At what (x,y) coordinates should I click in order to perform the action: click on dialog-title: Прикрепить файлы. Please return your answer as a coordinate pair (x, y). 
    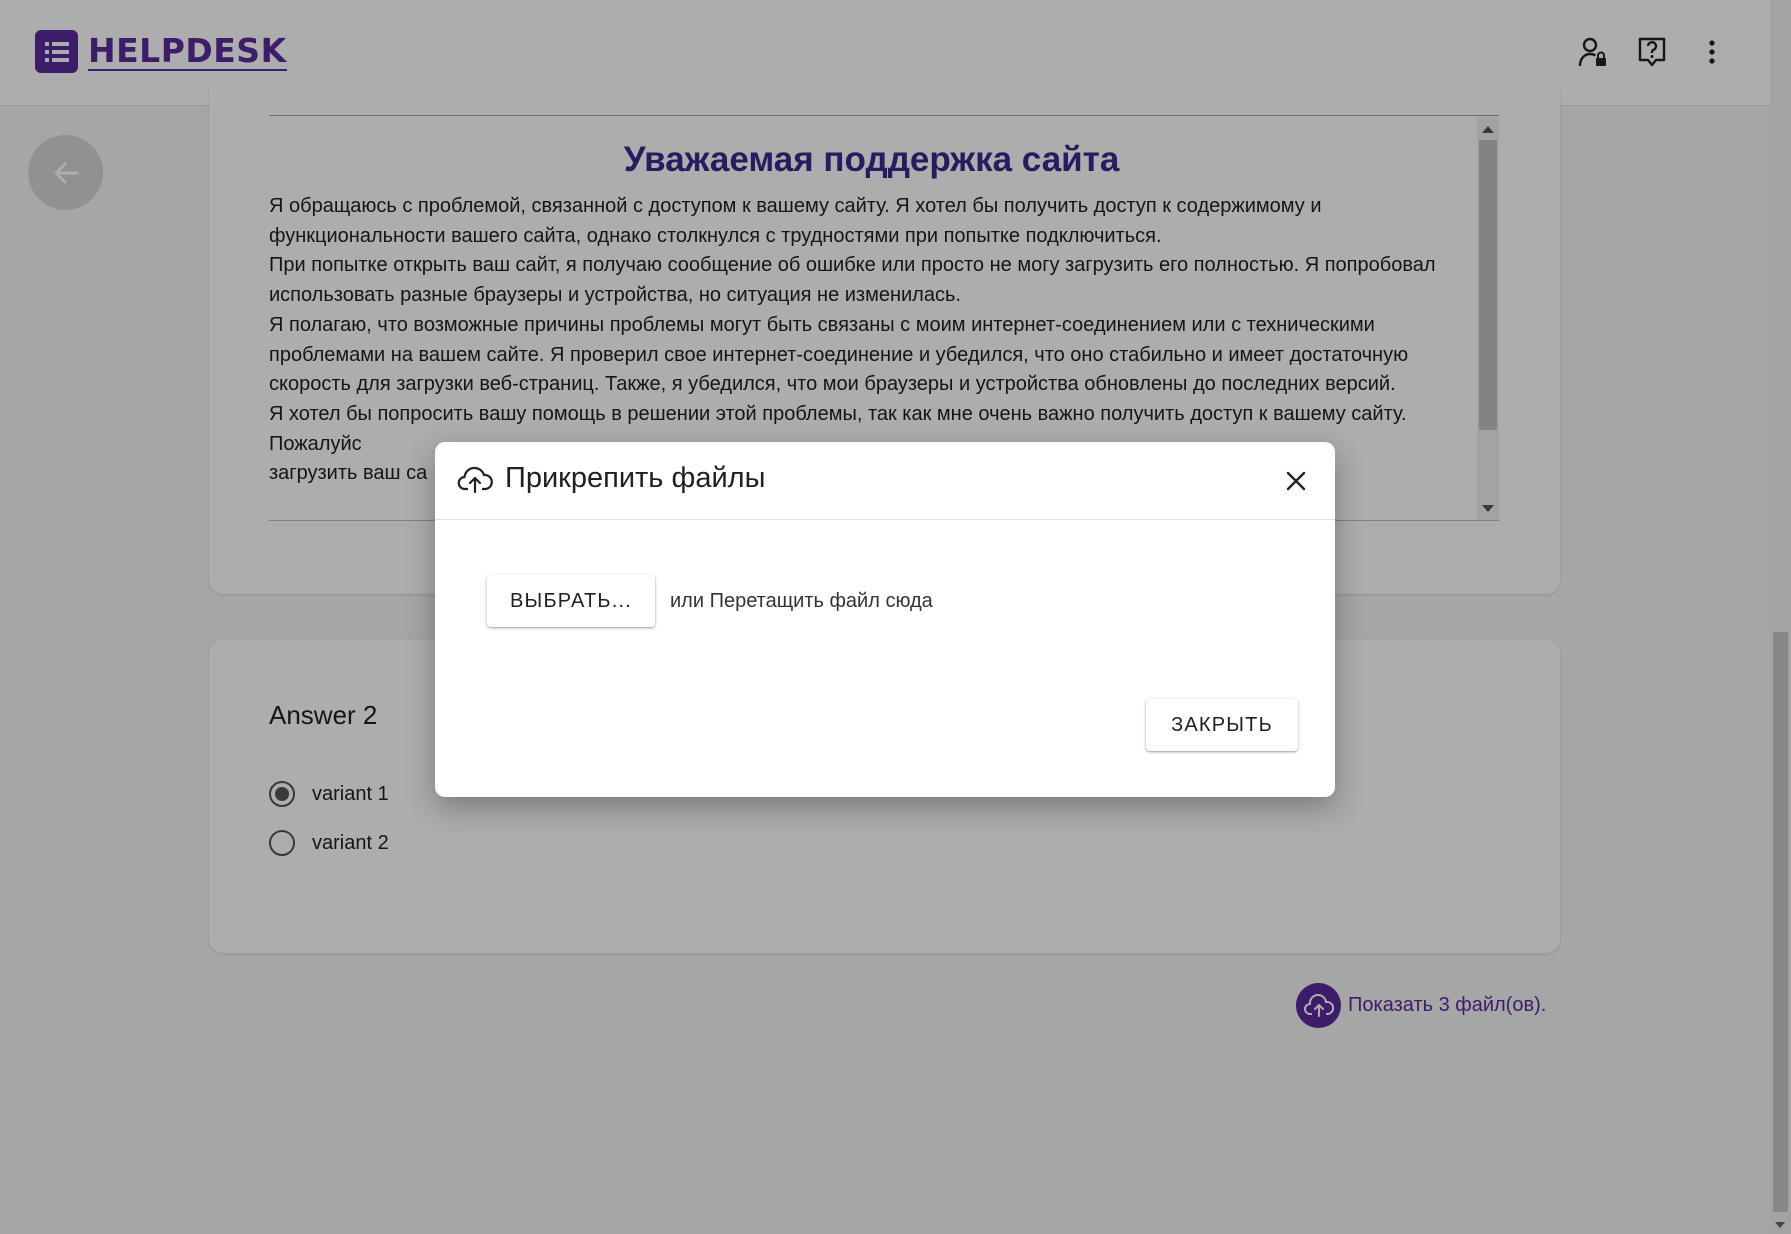
    Looking at the image, I should click on (635, 478).